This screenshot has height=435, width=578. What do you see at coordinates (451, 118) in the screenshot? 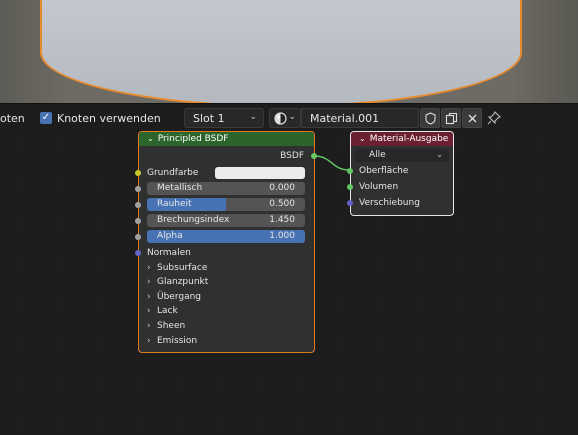
I see `duplicate-material-button` at bounding box center [451, 118].